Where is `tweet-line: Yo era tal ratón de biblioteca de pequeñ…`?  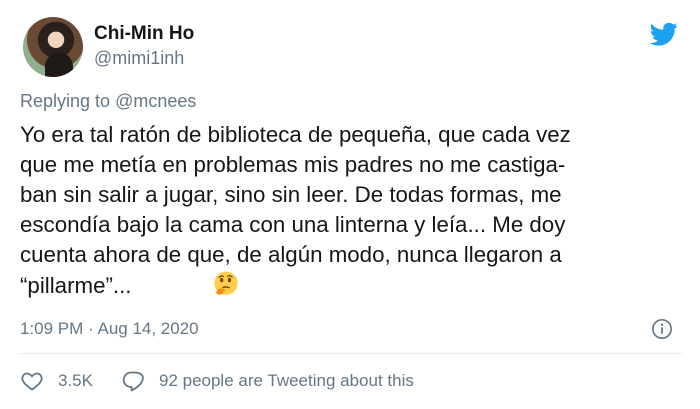 tweet-line: Yo era tal ratón de biblioteca de pequeñ… is located at coordinates (295, 134).